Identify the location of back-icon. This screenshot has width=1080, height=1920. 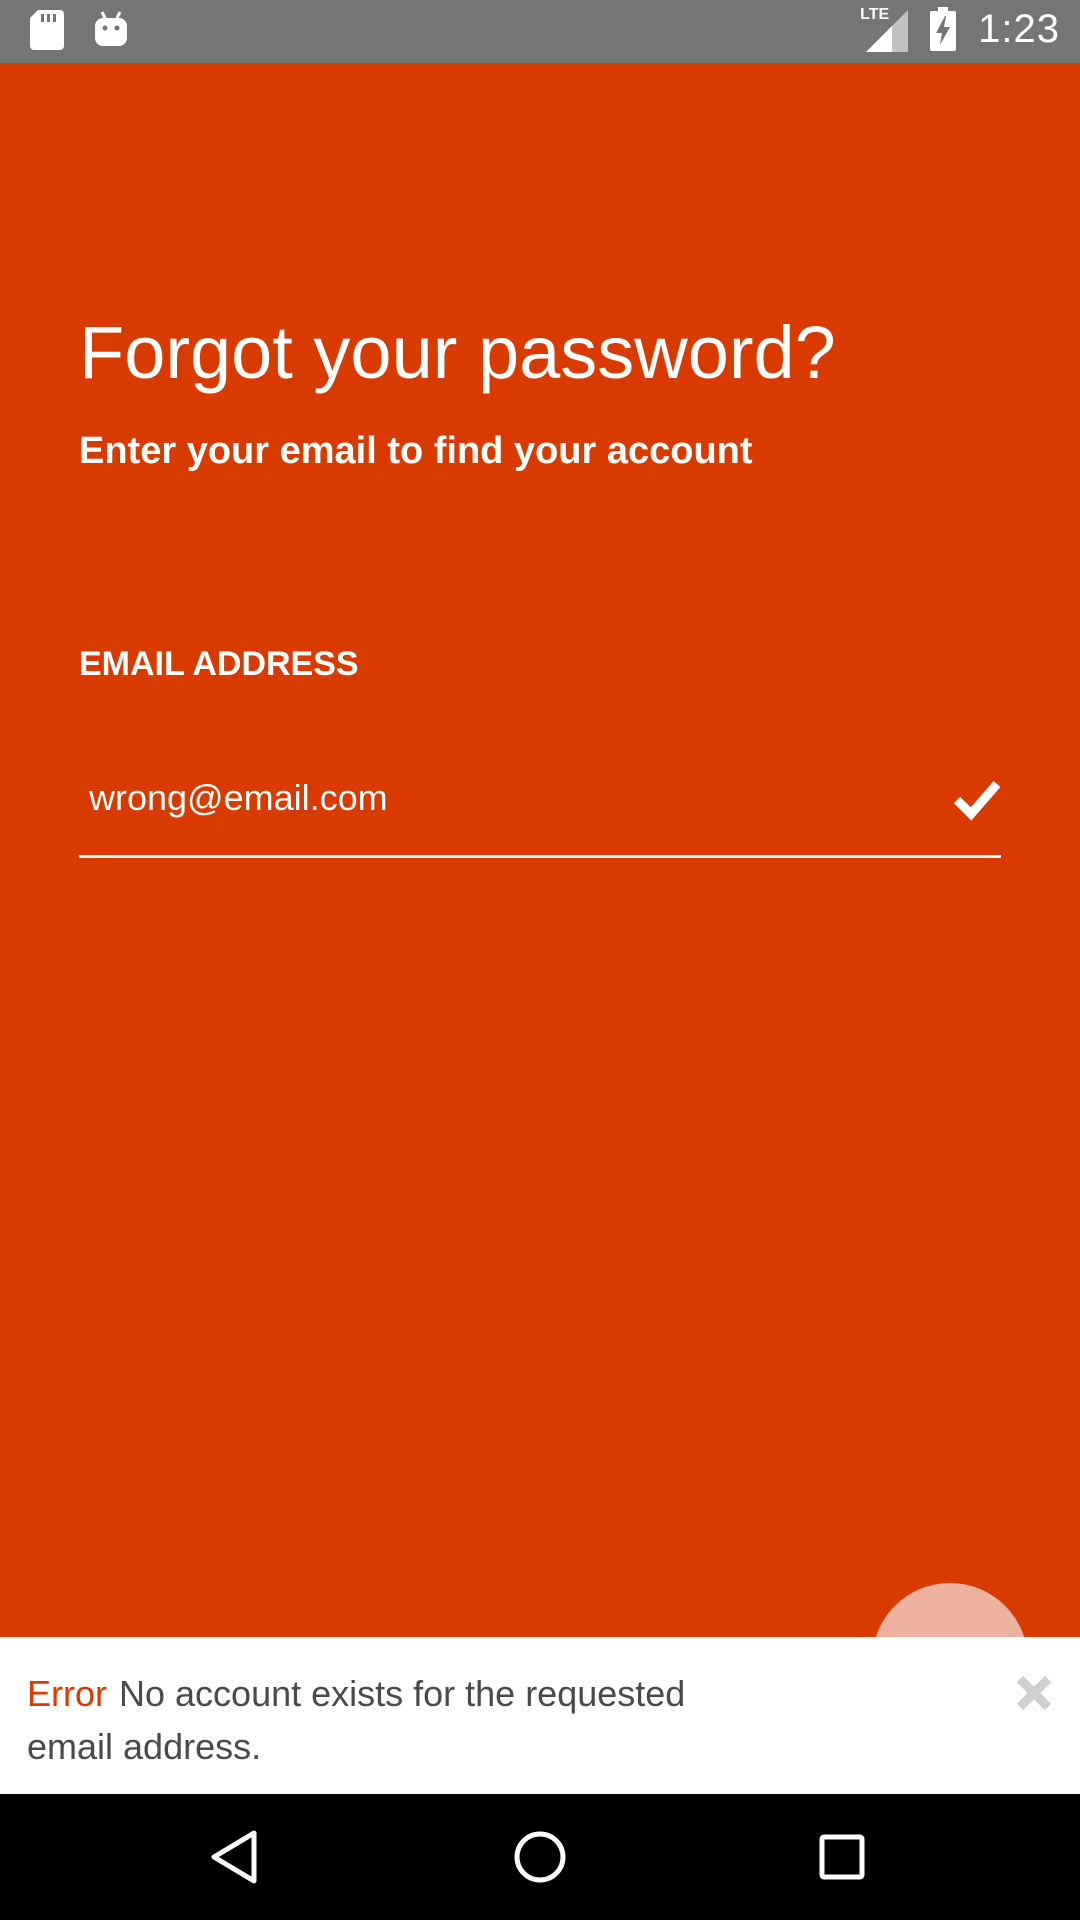
(236, 1857).